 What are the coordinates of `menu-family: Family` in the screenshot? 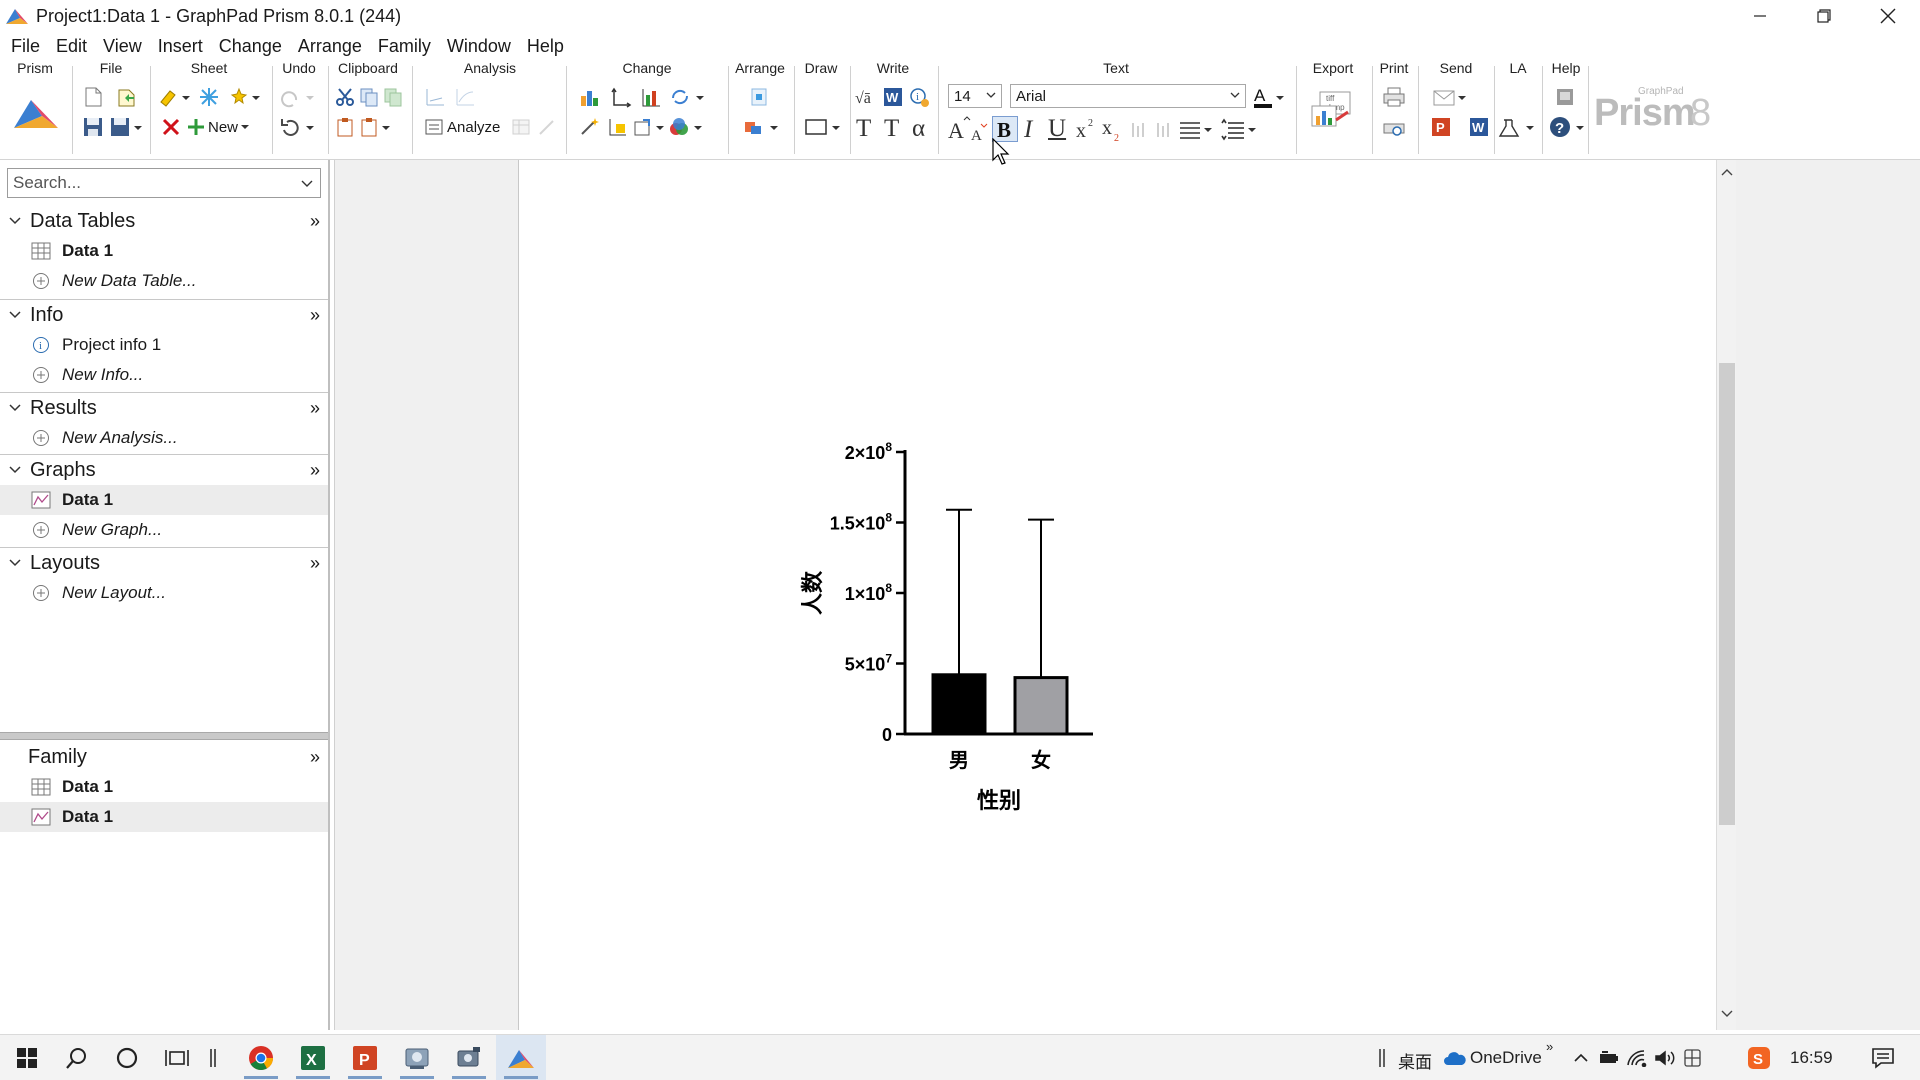 It's located at (407, 46).